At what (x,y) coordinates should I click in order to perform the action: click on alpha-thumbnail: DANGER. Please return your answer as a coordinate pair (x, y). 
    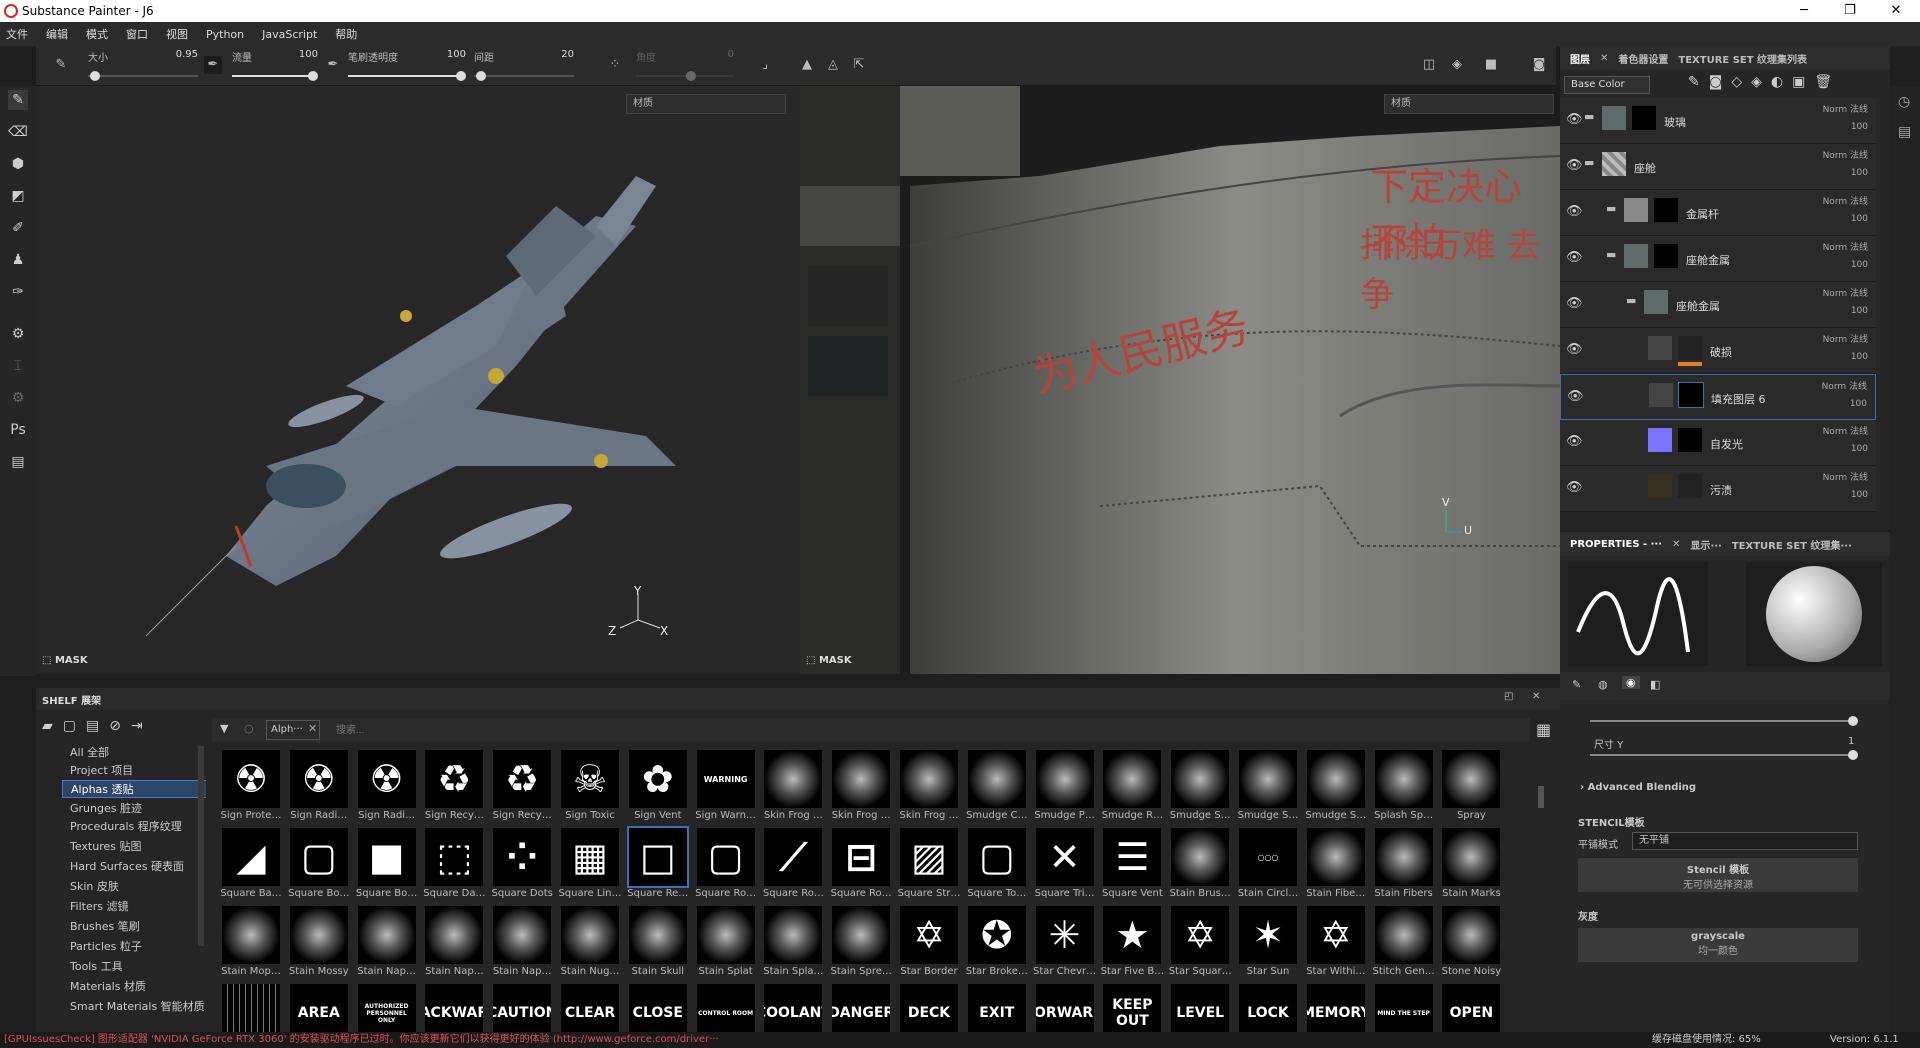
    Looking at the image, I should click on (860, 1009).